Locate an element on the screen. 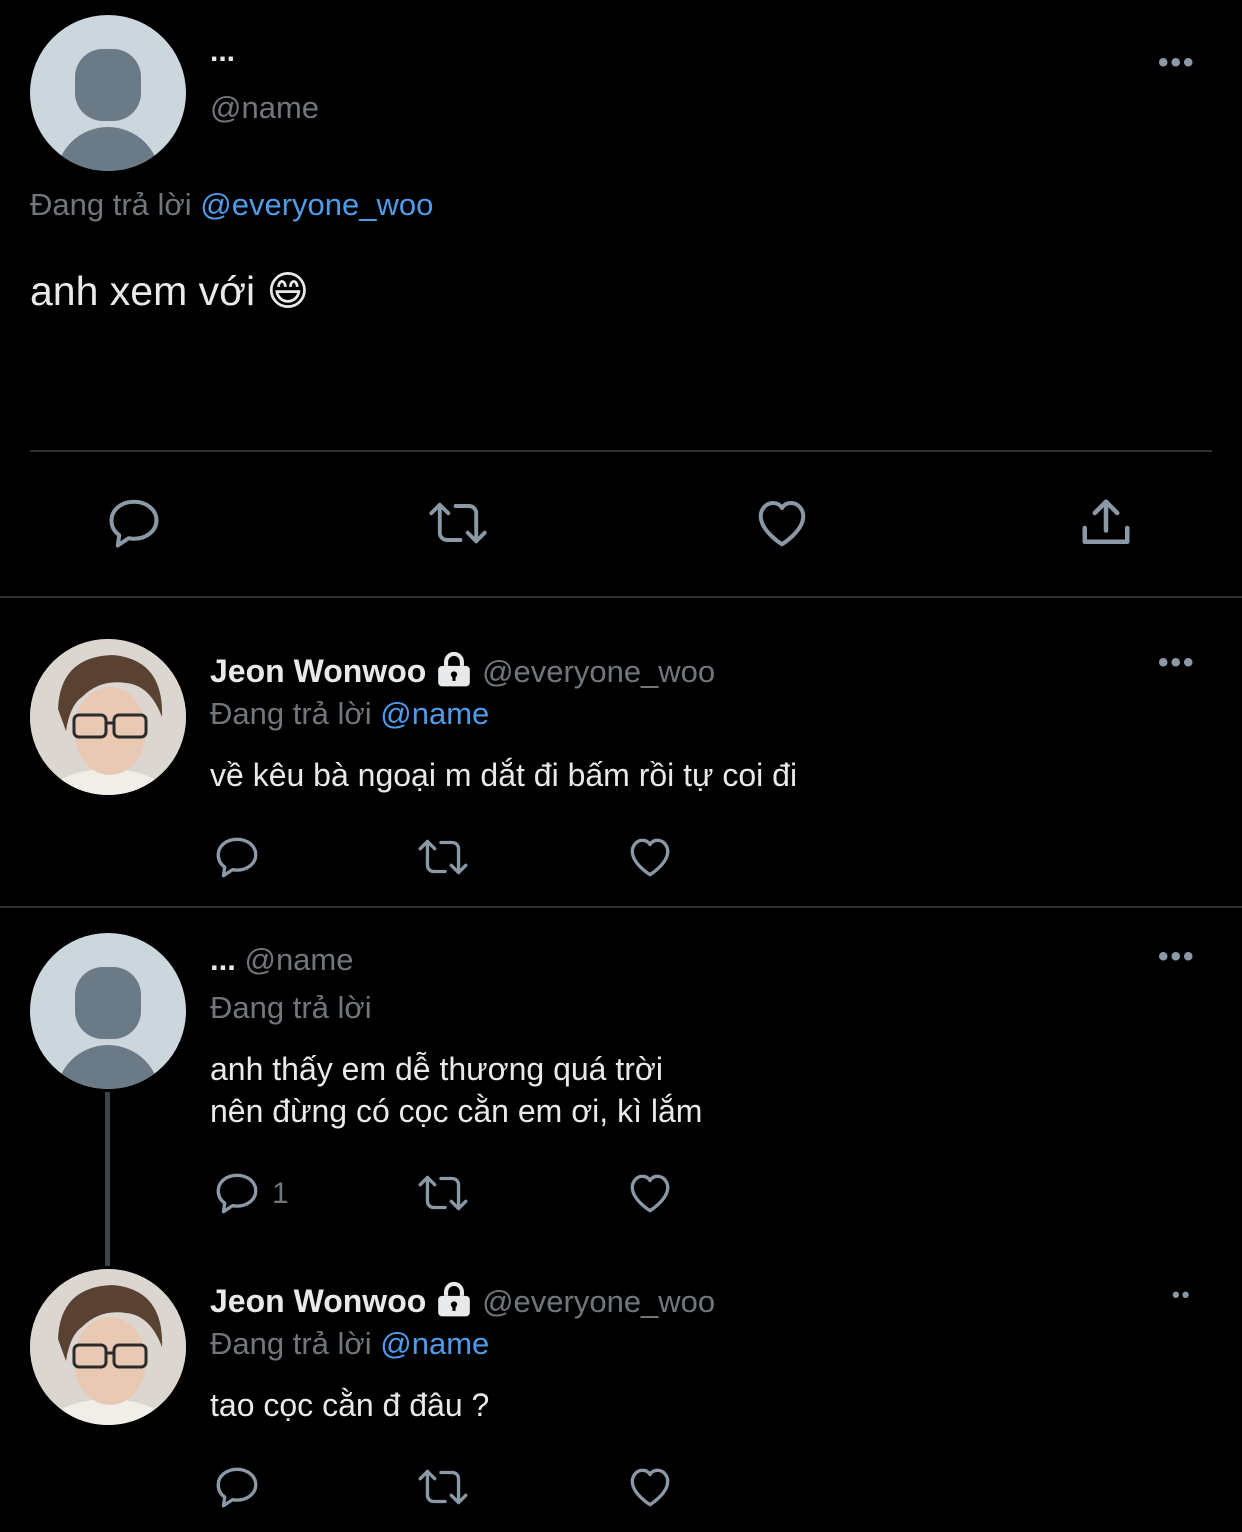 The height and width of the screenshot is (1532, 1242). tweet-text-line: anh thấy em dễ thương quá trời is located at coordinates (436, 1069).